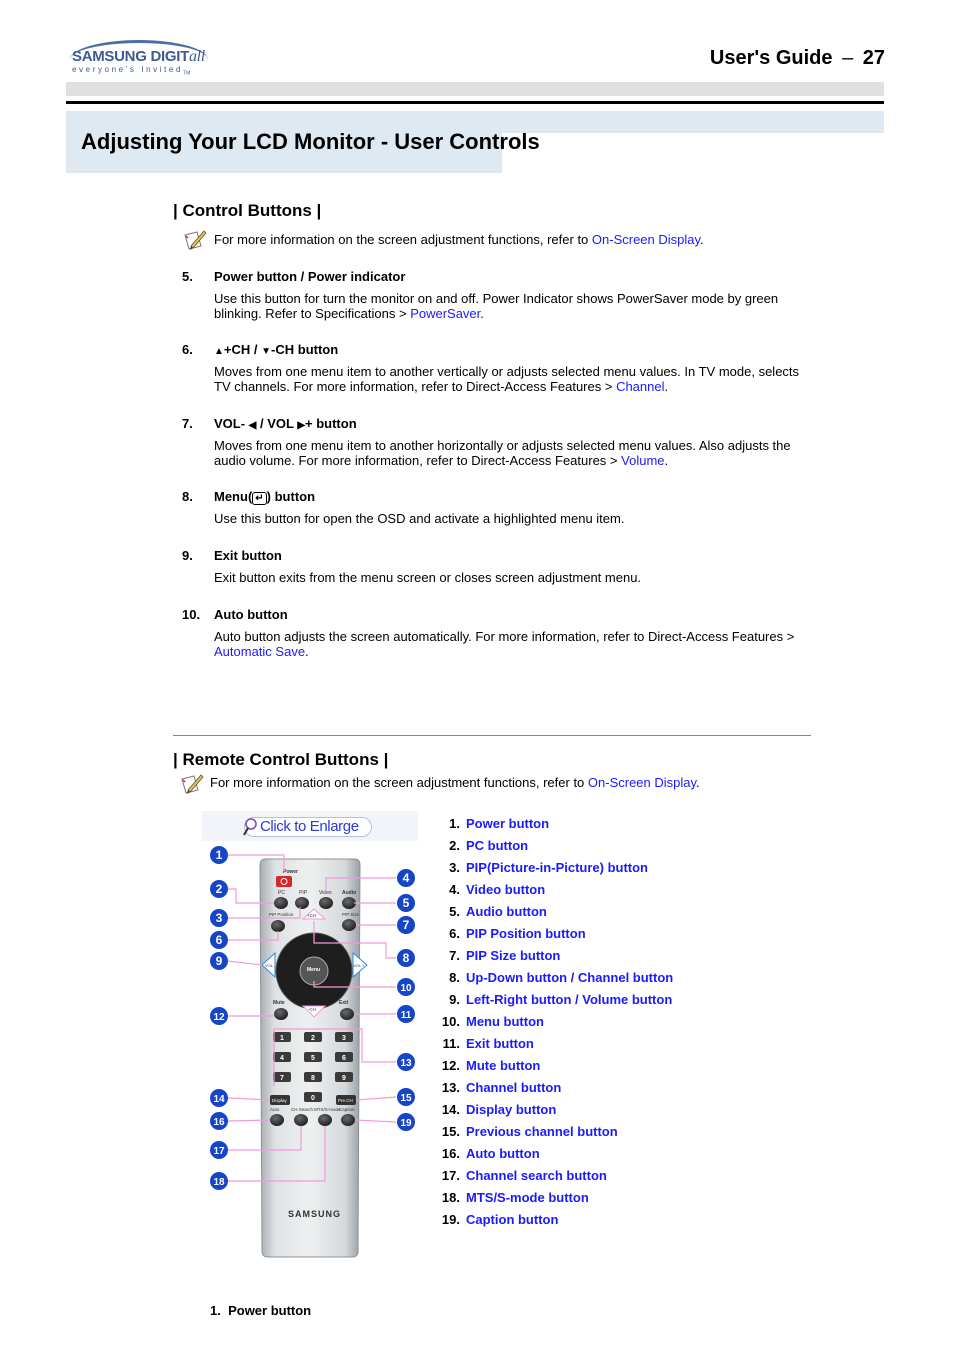  Describe the element at coordinates (187, 349) in the screenshot. I see `item-number: 6.` at that location.